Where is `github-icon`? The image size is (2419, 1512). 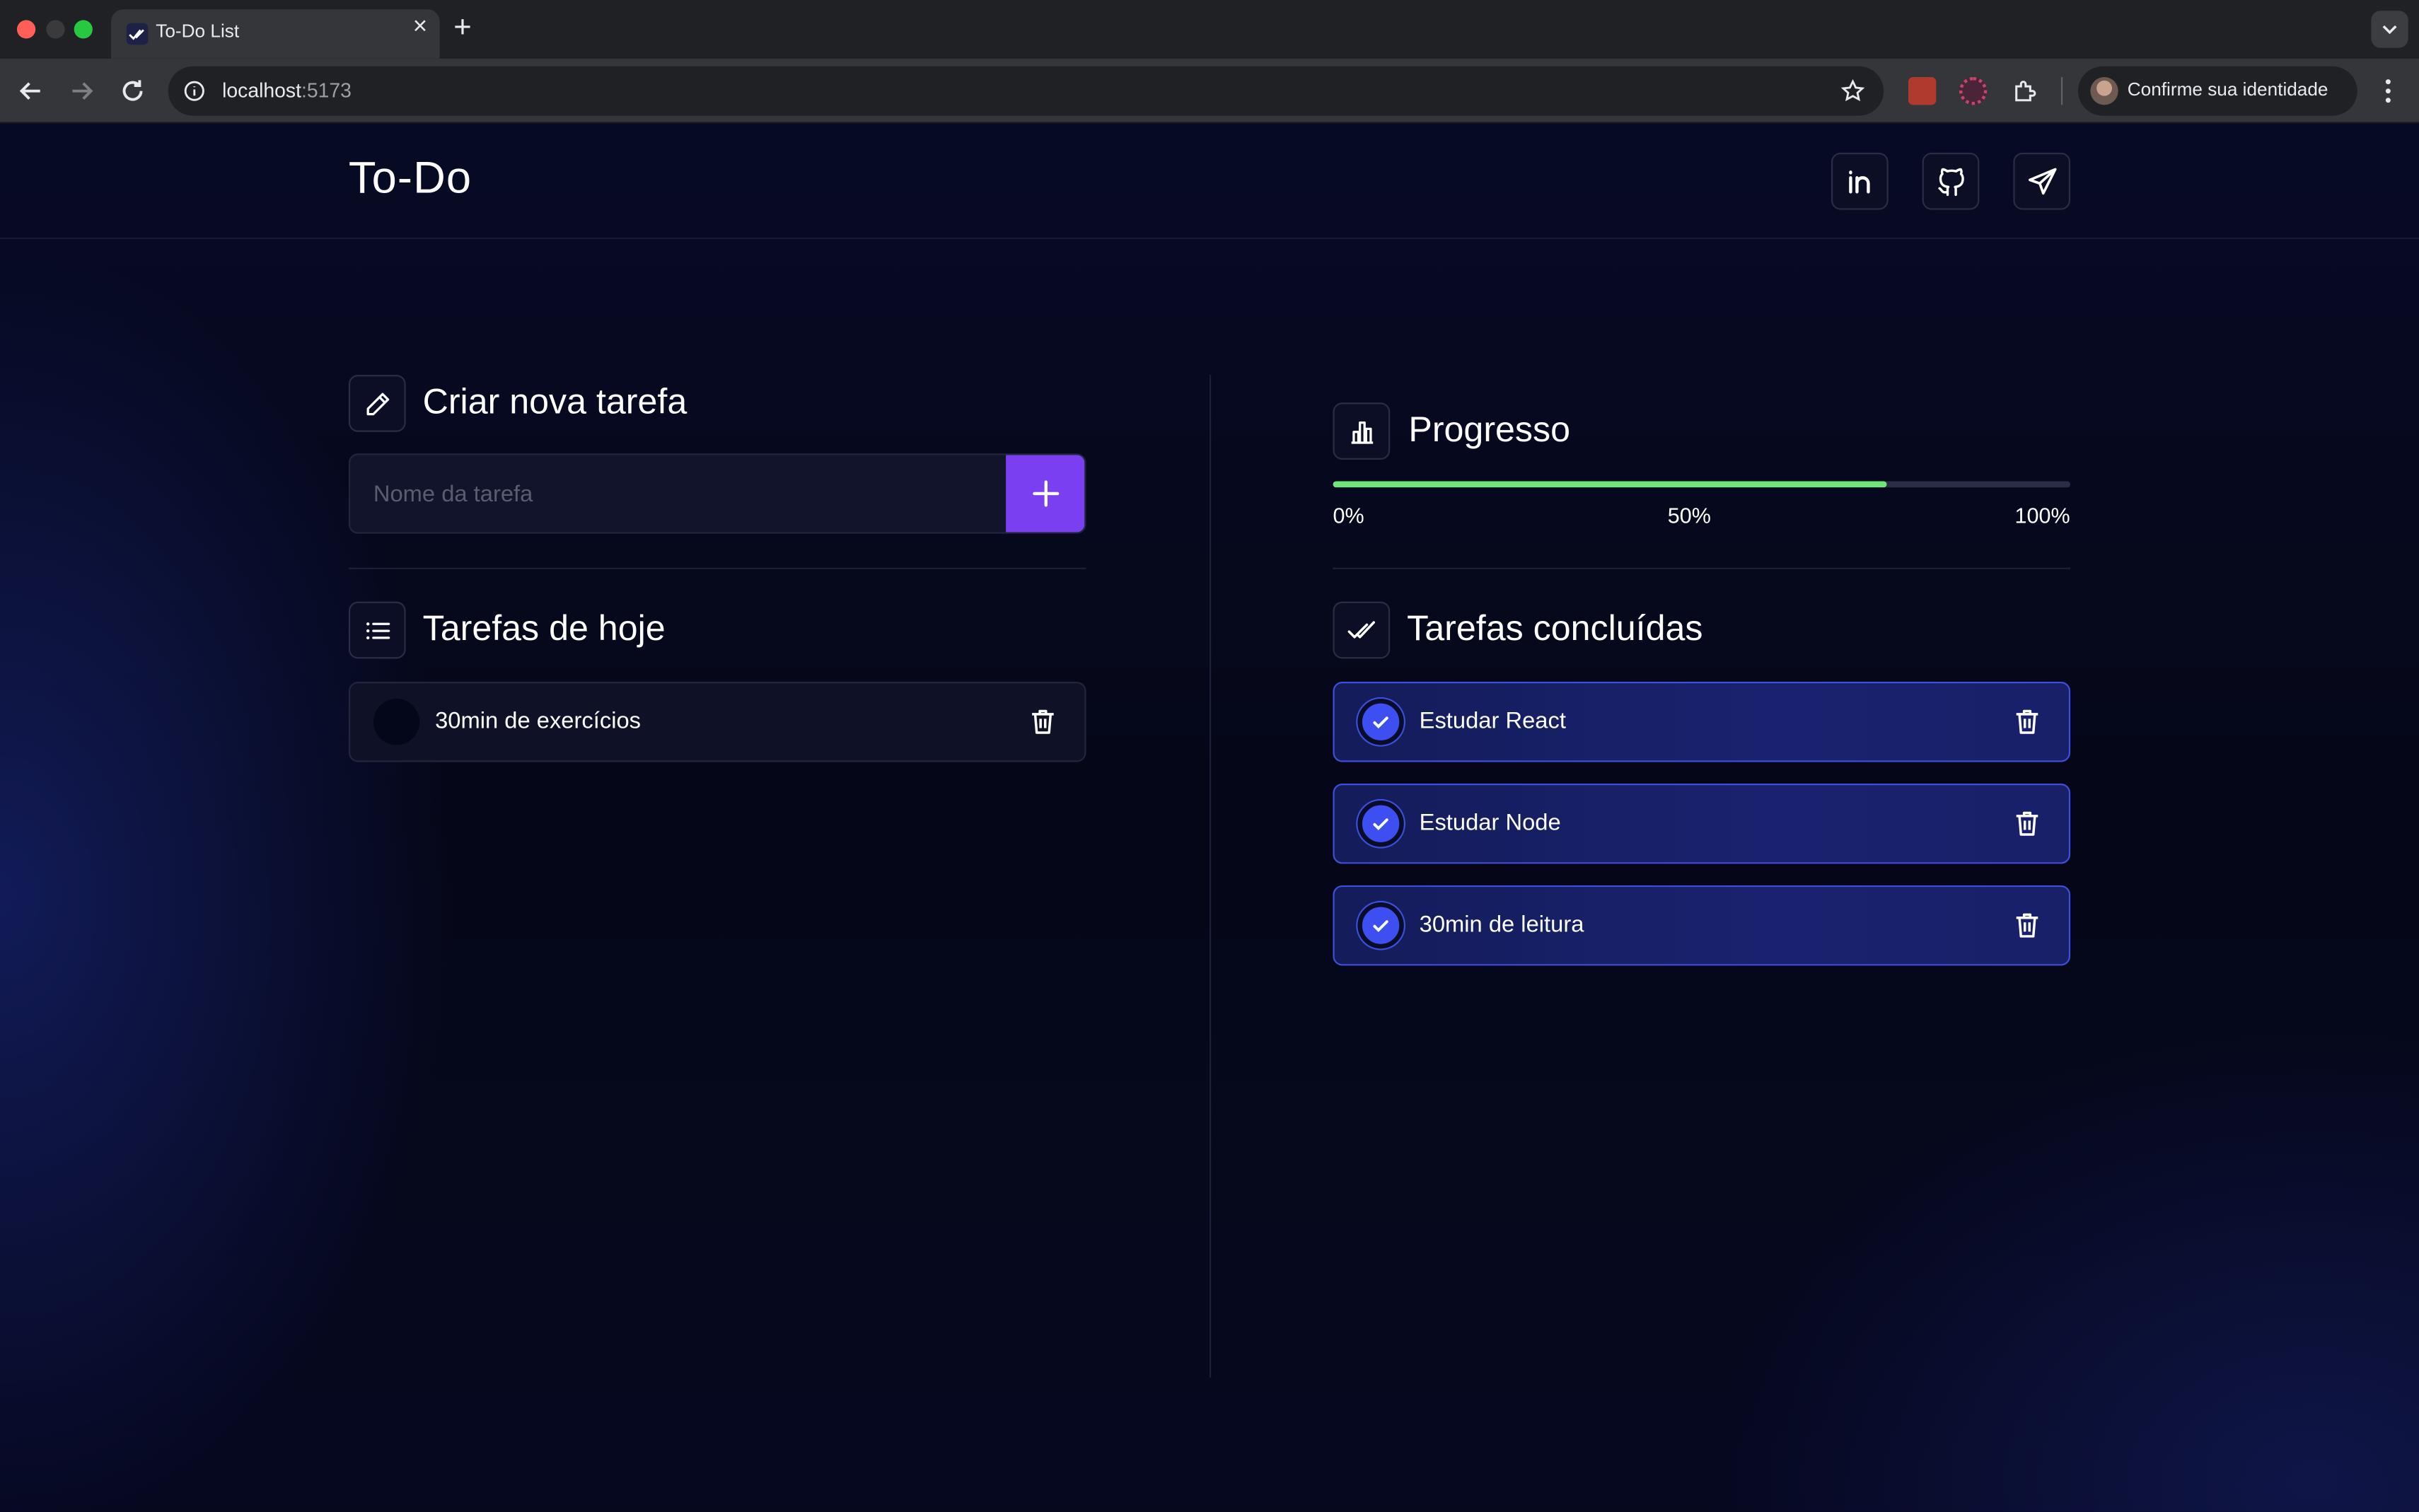 github-icon is located at coordinates (1950, 181).